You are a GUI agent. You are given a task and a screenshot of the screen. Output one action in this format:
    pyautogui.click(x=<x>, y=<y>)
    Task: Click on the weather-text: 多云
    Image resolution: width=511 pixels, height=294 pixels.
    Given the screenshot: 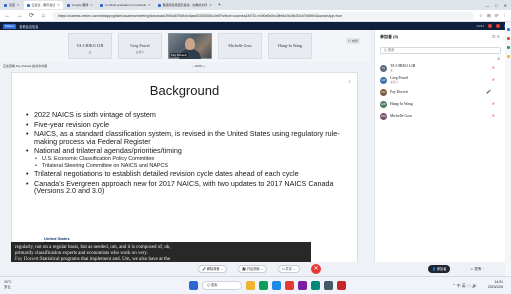 What is the action you would take?
    pyautogui.click(x=7, y=287)
    